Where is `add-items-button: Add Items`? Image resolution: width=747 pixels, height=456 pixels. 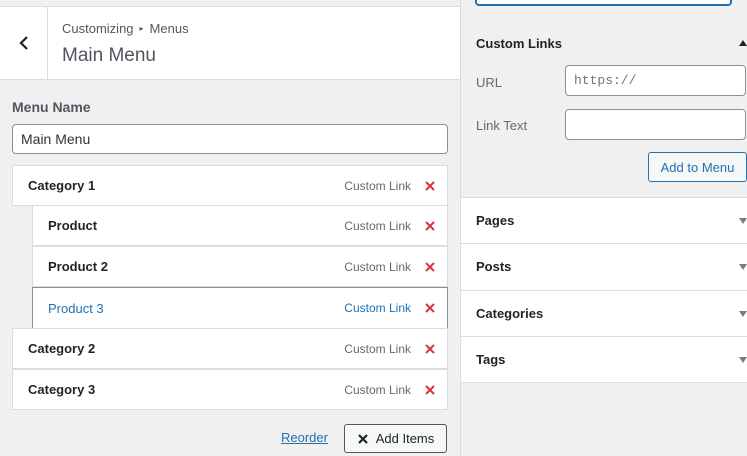 add-items-button: Add Items is located at coordinates (395, 438).